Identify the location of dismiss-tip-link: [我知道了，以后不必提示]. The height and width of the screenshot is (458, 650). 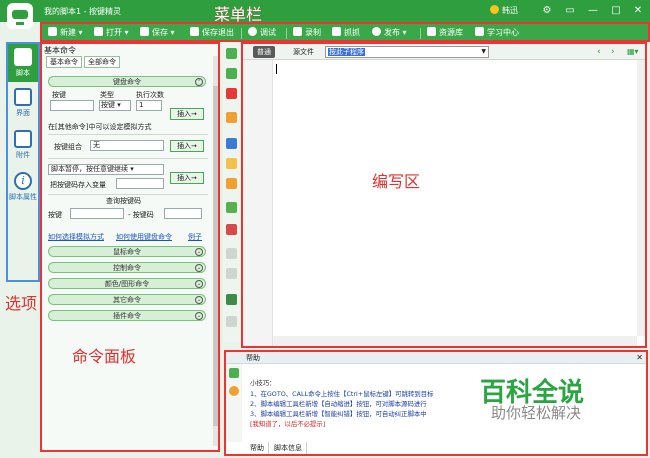
(287, 423).